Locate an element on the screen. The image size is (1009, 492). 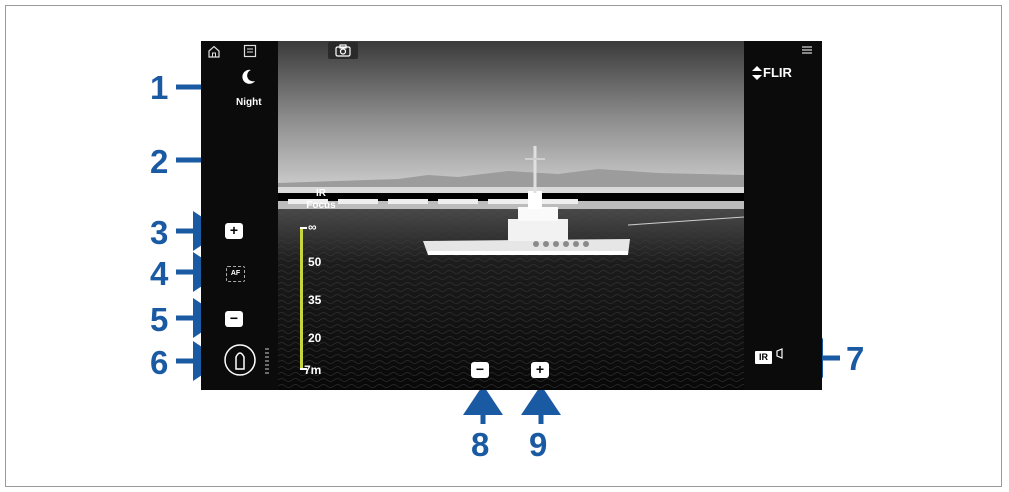
callout-8: 8 is located at coordinates (480, 444).